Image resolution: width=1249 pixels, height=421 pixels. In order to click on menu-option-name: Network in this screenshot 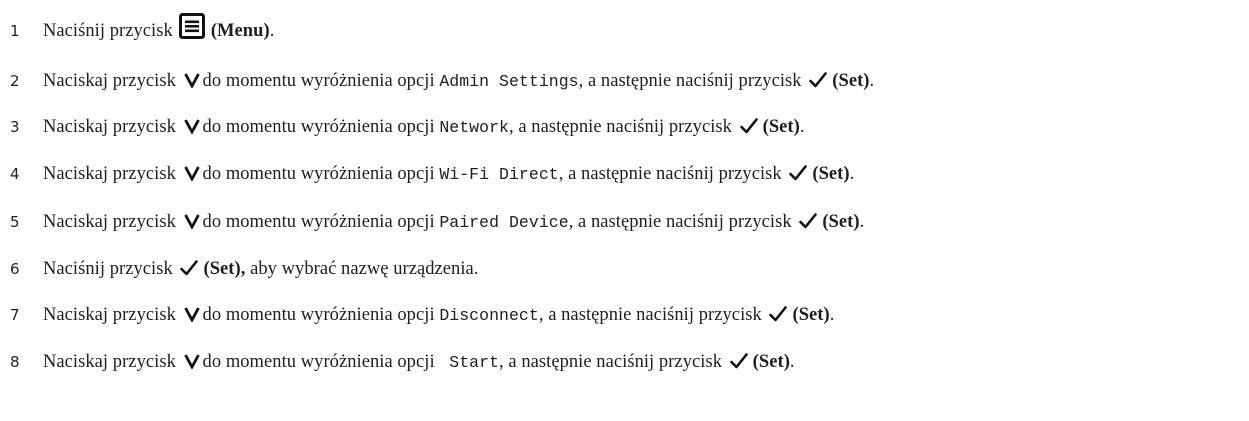, I will do `click(474, 127)`.